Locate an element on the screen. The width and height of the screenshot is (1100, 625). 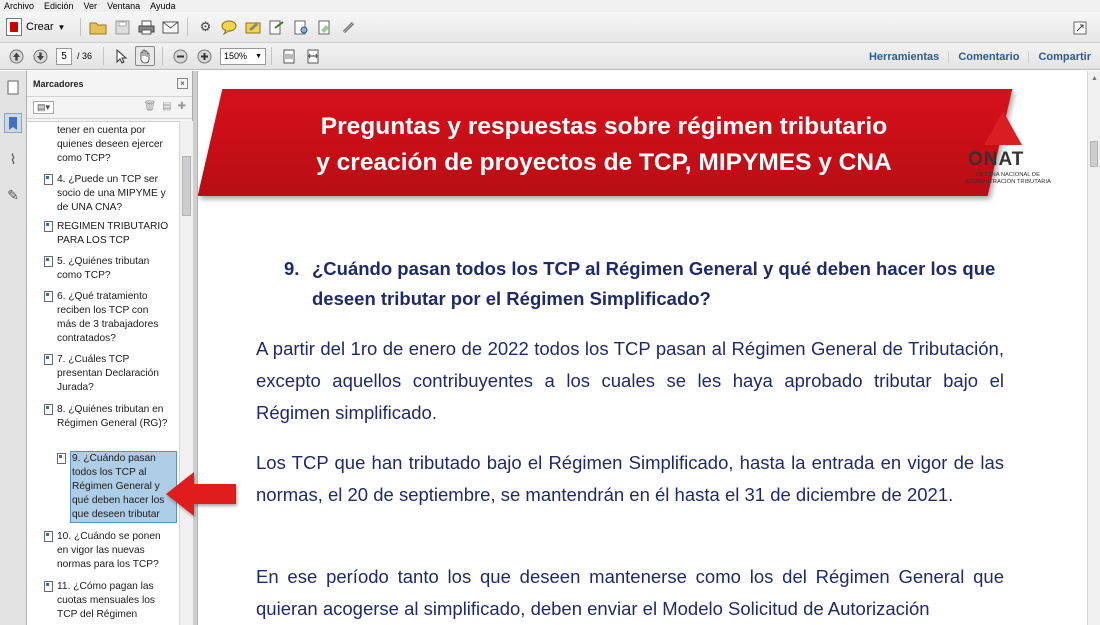
bookmarks-icon is located at coordinates (13, 123).